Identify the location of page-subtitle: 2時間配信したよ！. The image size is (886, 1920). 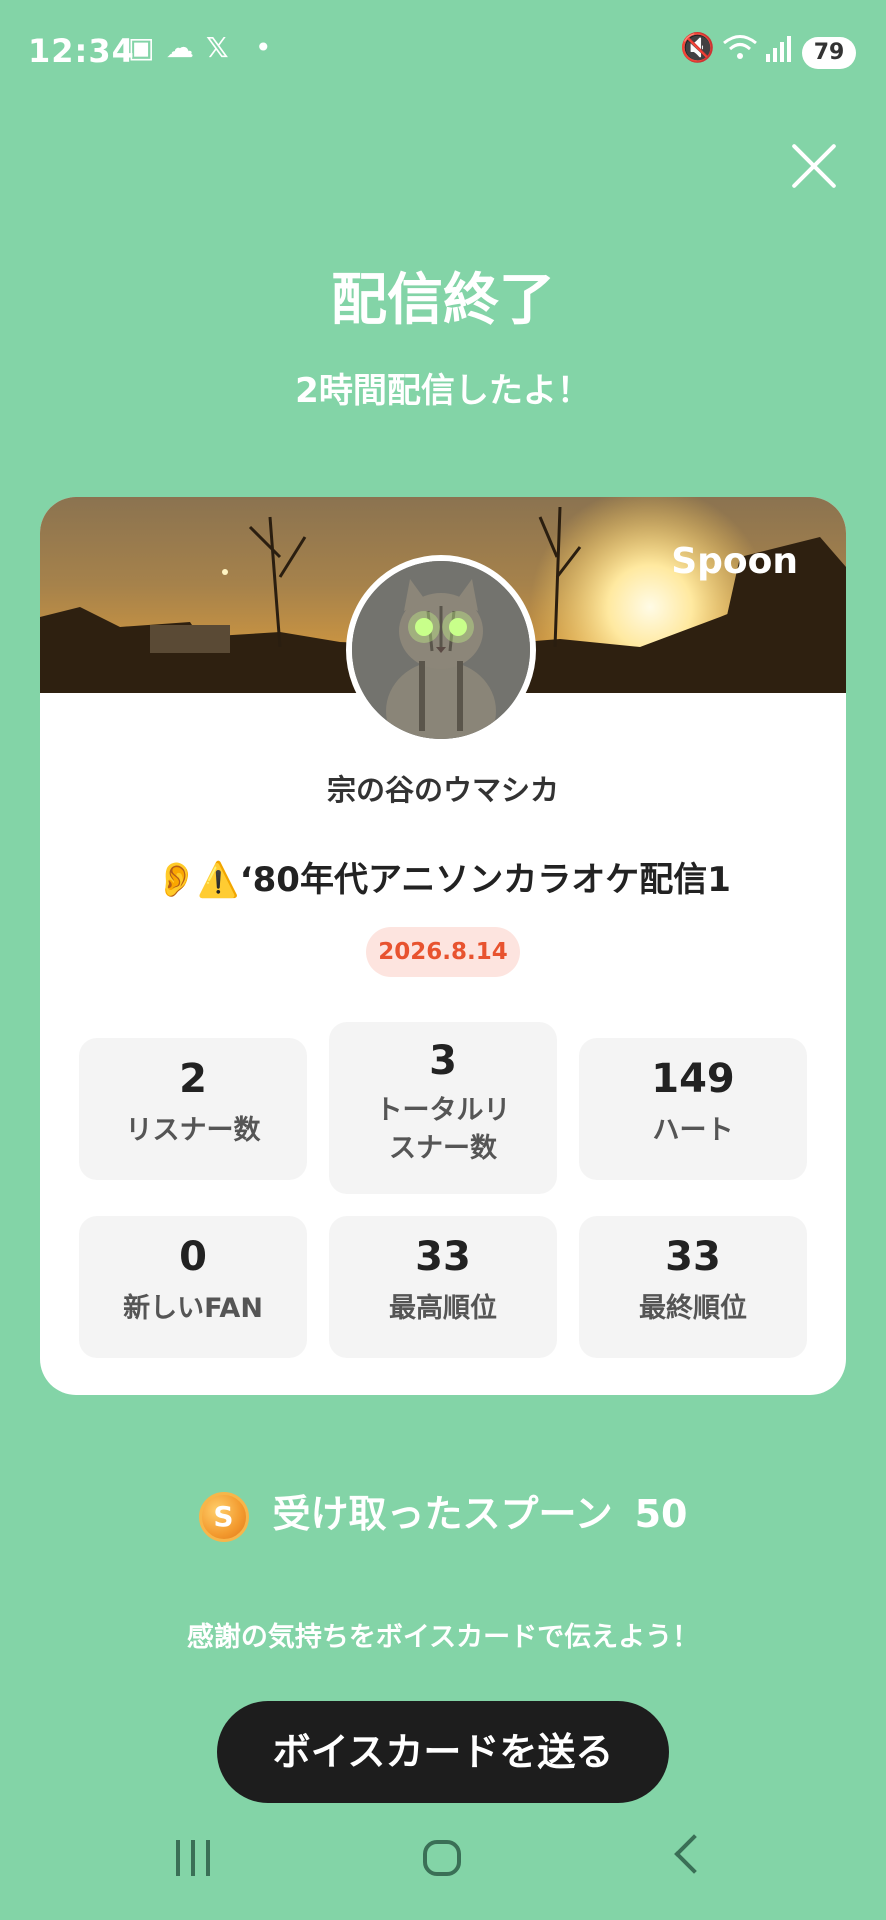
(443, 391).